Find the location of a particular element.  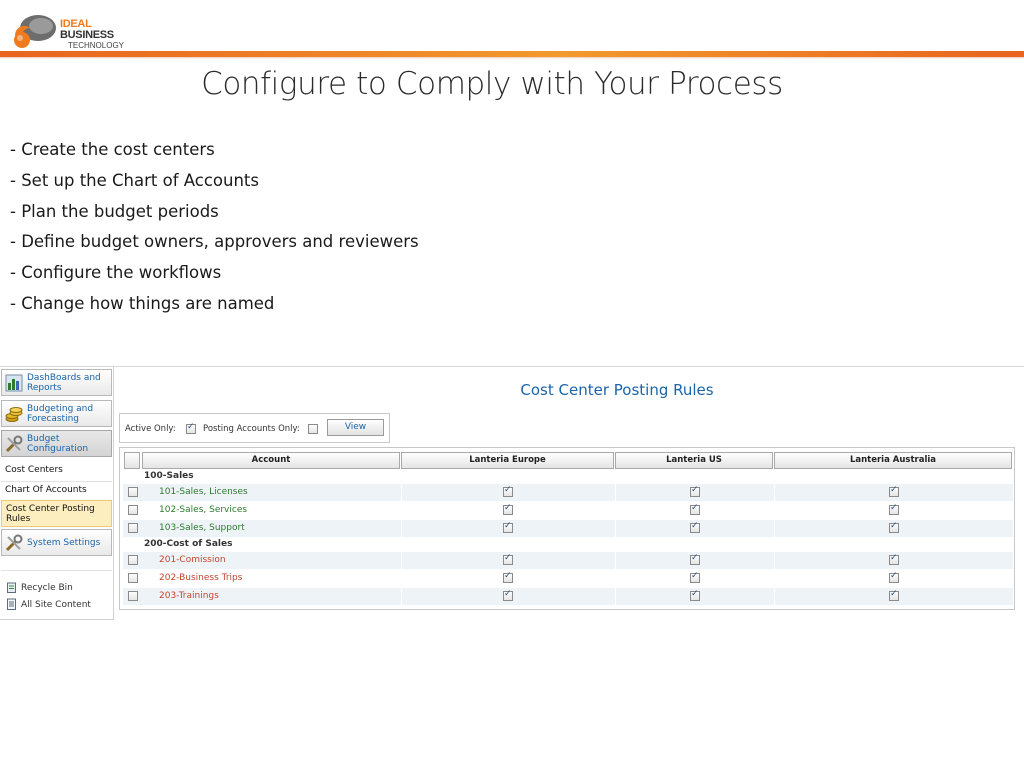

select-all-header is located at coordinates (132, 460).